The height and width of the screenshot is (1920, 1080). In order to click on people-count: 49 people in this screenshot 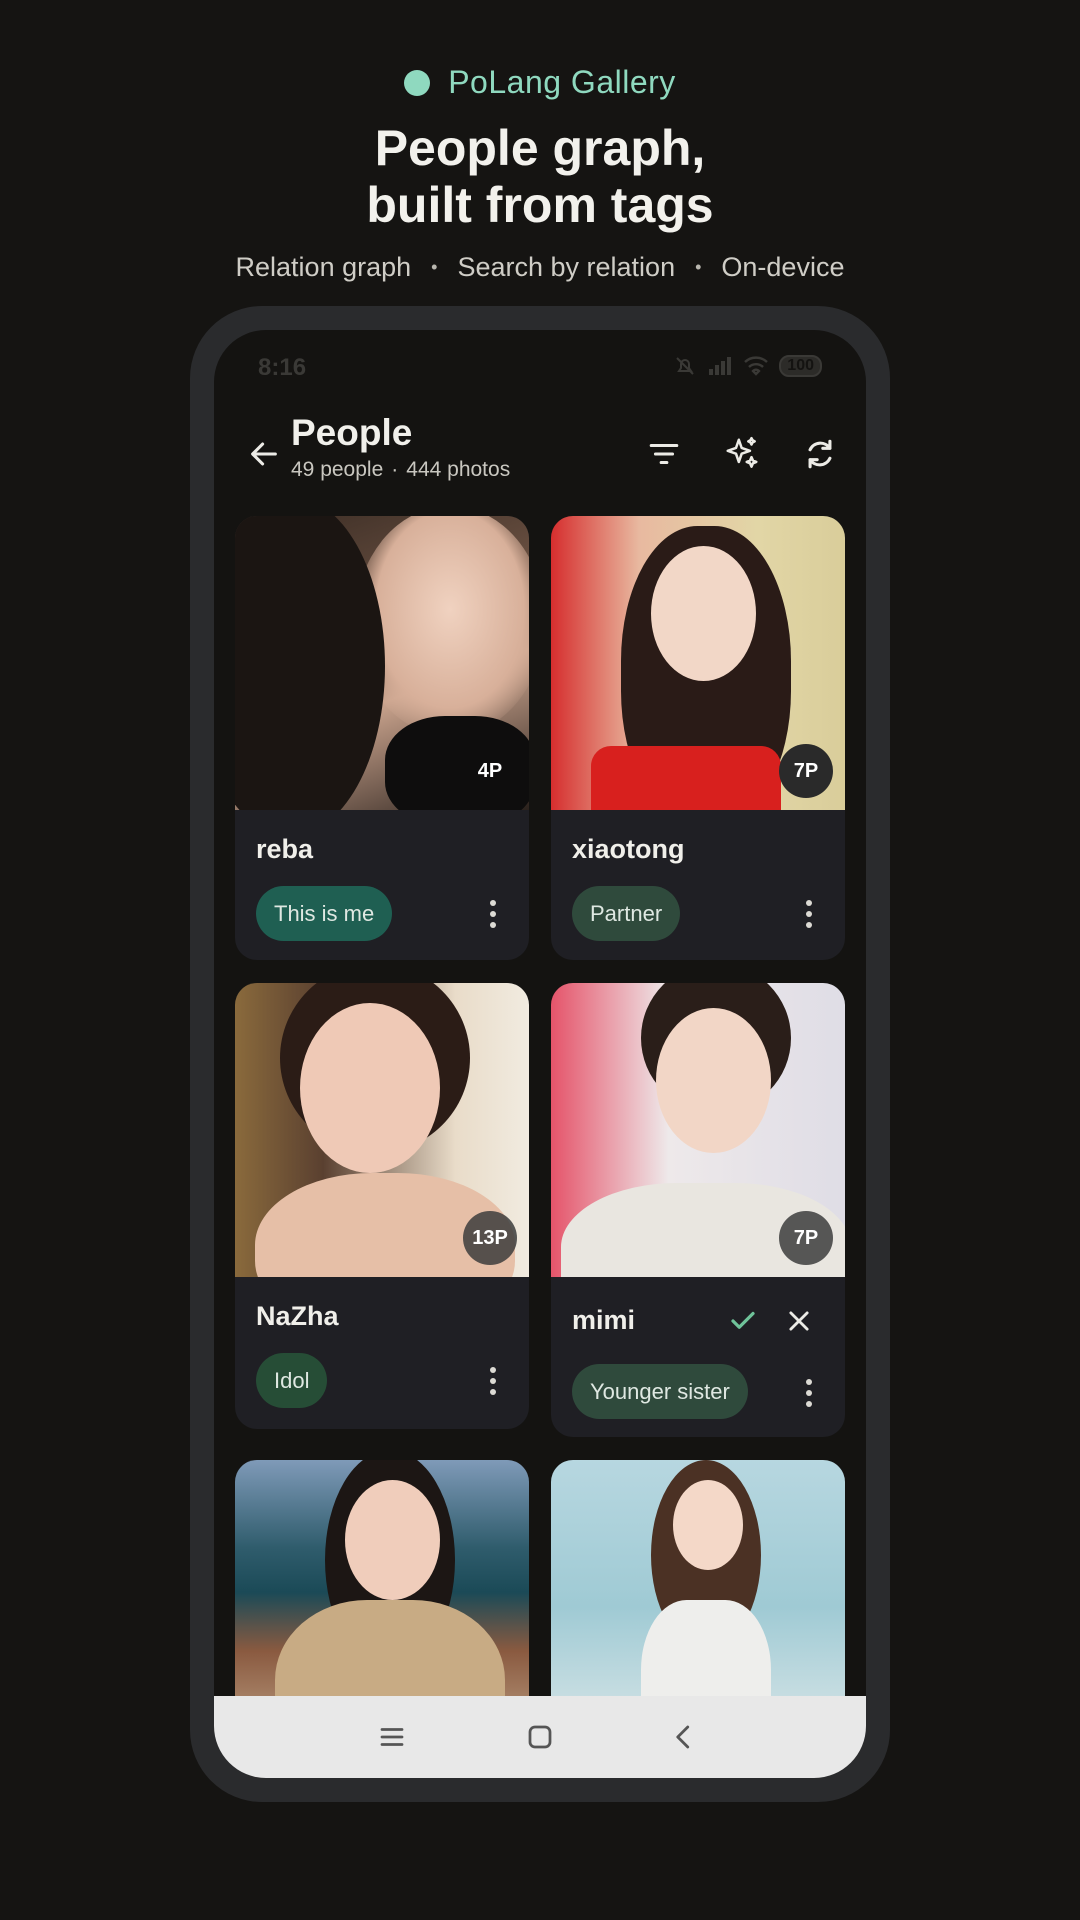, I will do `click(337, 469)`.